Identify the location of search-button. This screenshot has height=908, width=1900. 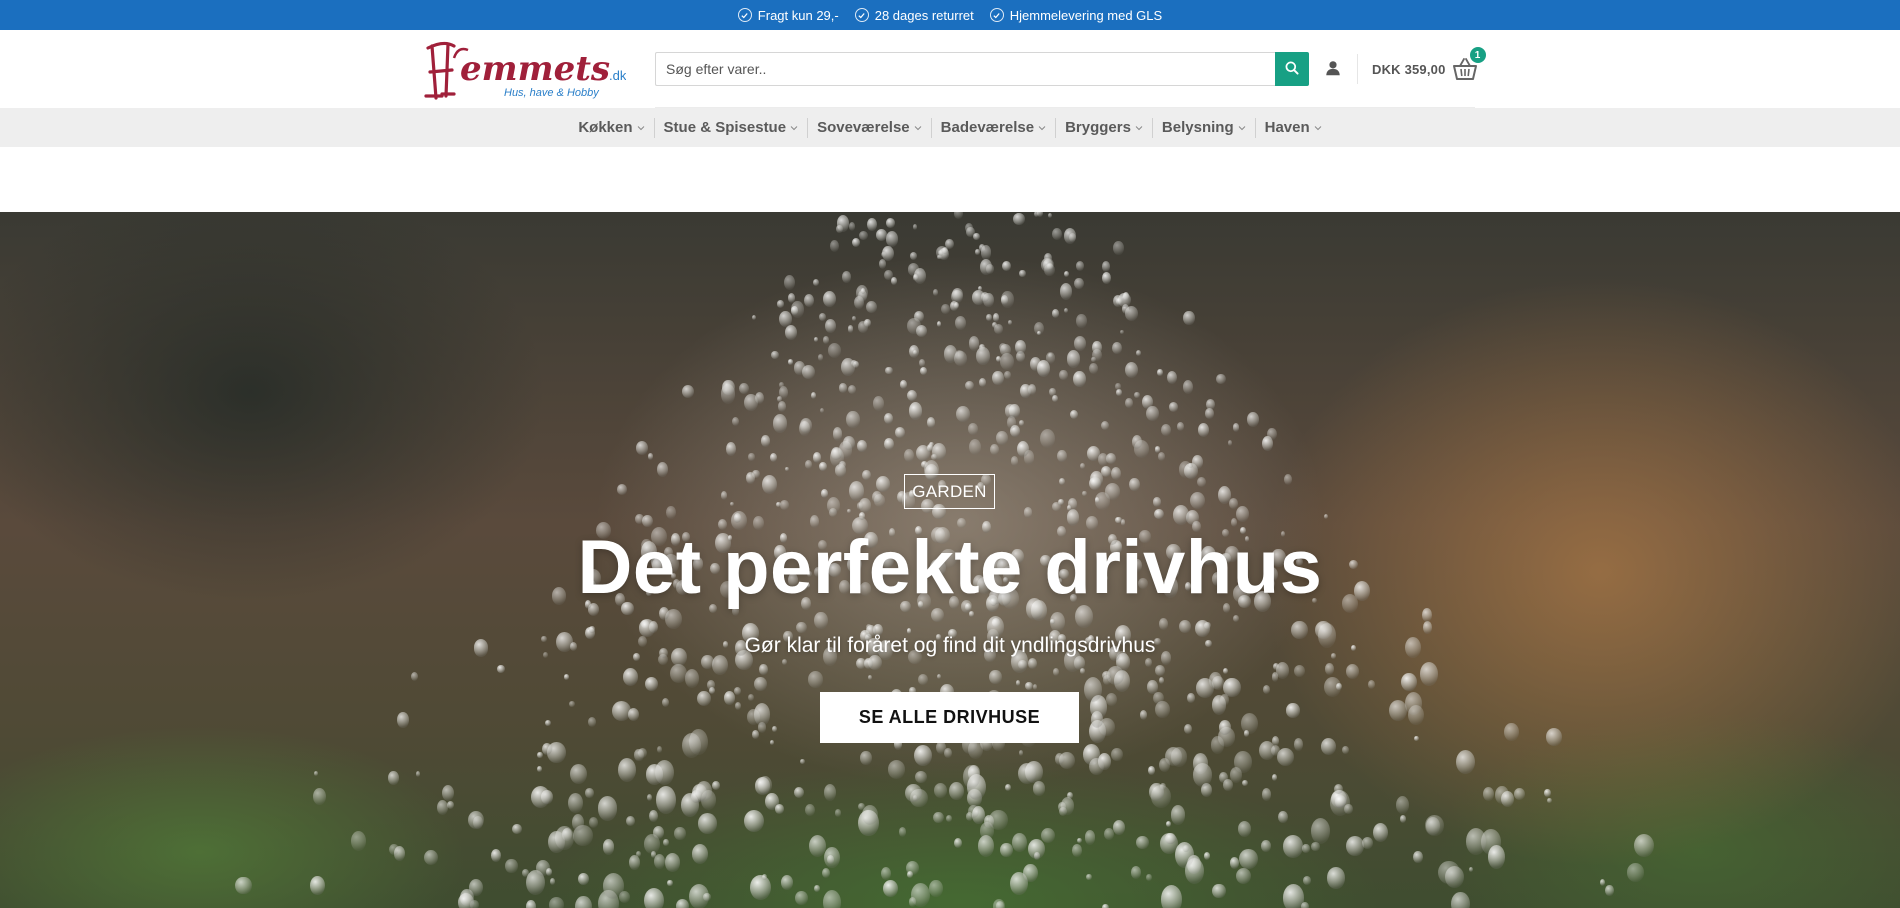
(1292, 69).